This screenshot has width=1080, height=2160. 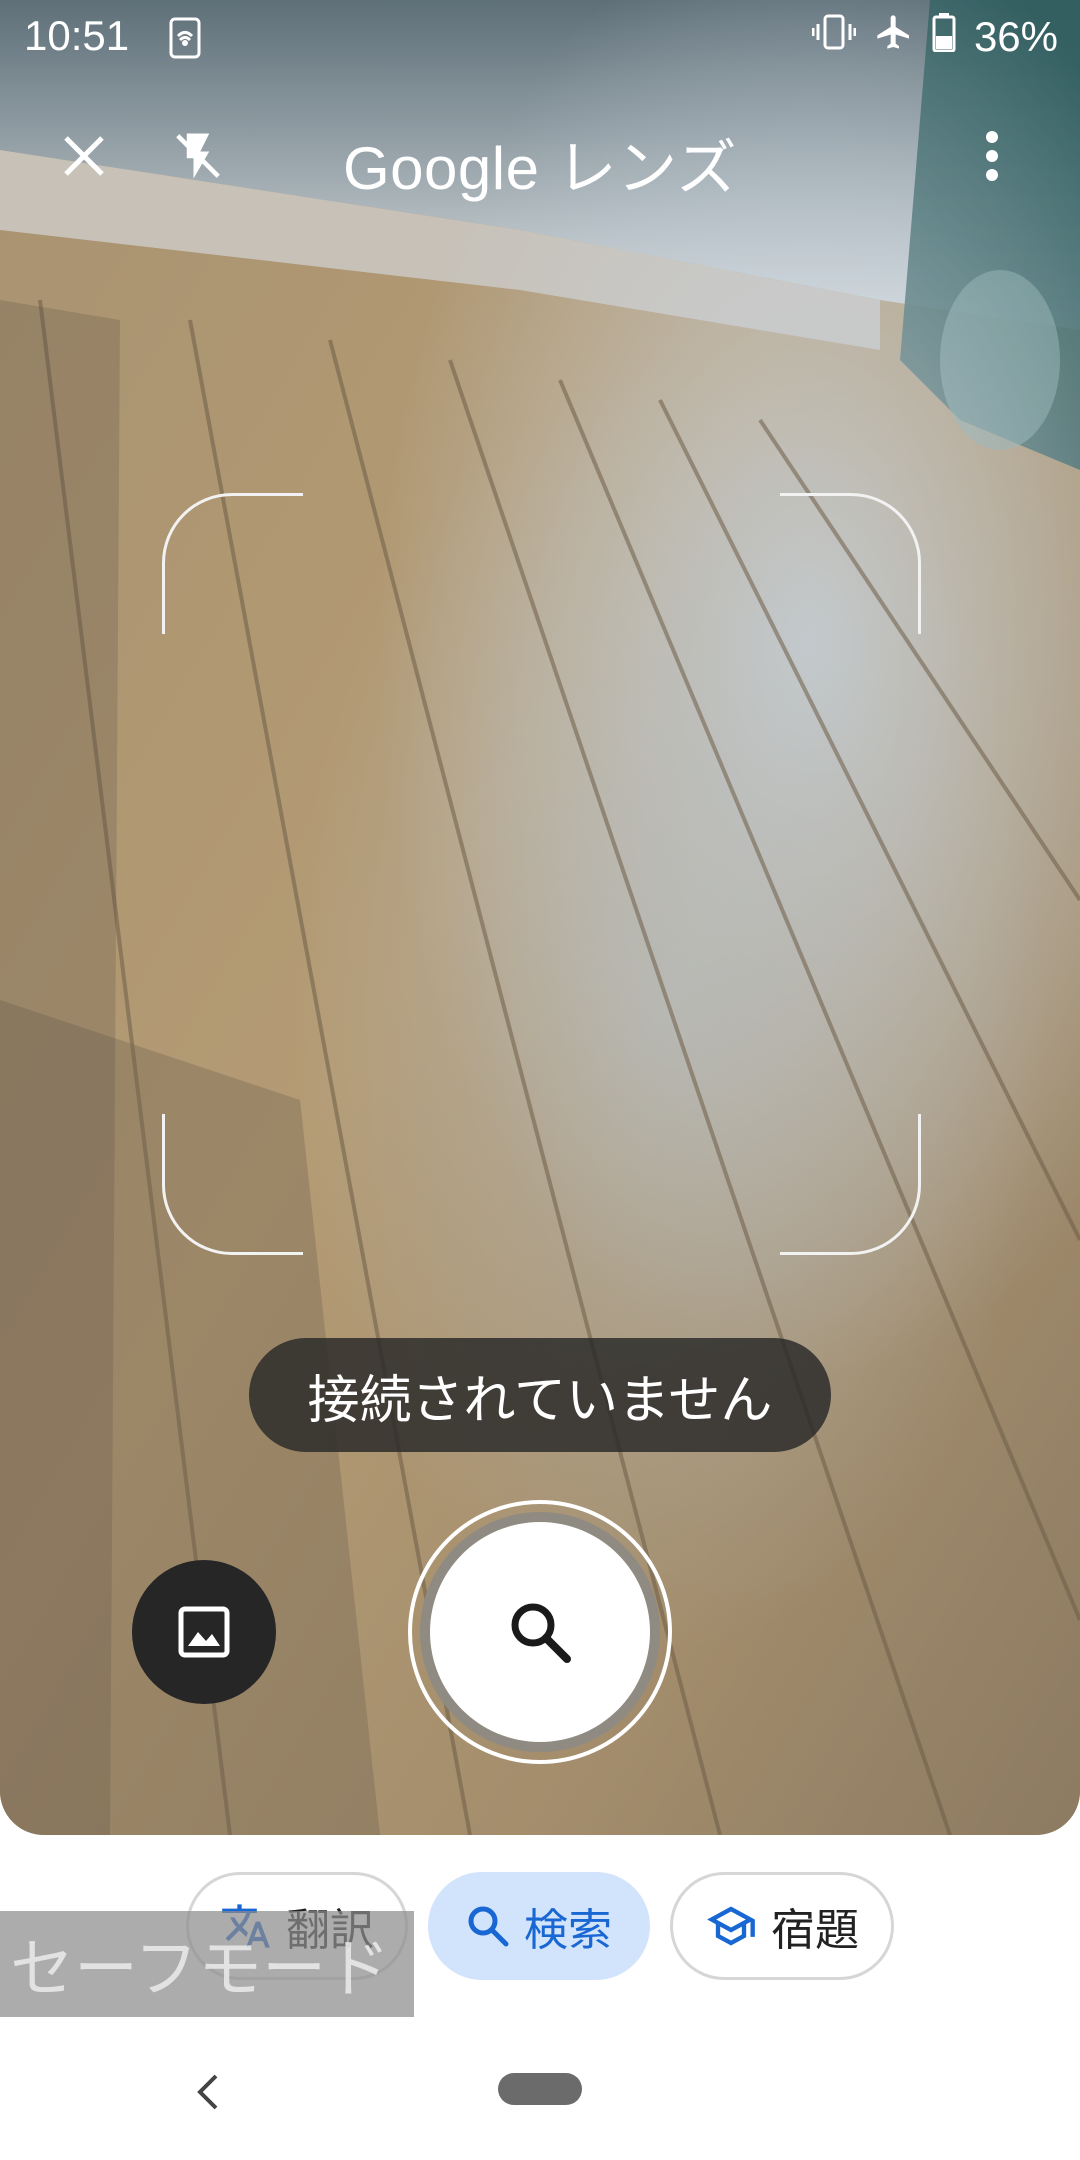 I want to click on more-options-button, so click(x=992, y=156).